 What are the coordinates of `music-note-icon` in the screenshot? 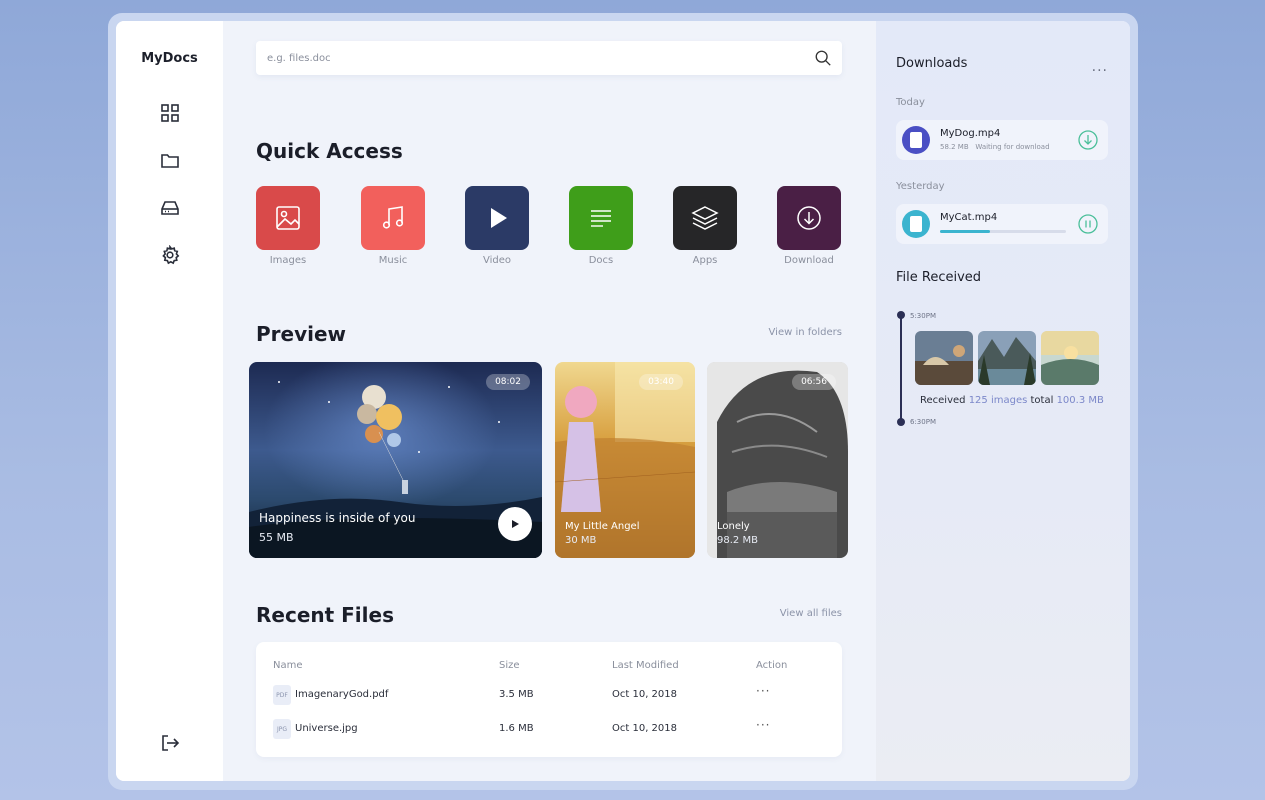 It's located at (393, 217).